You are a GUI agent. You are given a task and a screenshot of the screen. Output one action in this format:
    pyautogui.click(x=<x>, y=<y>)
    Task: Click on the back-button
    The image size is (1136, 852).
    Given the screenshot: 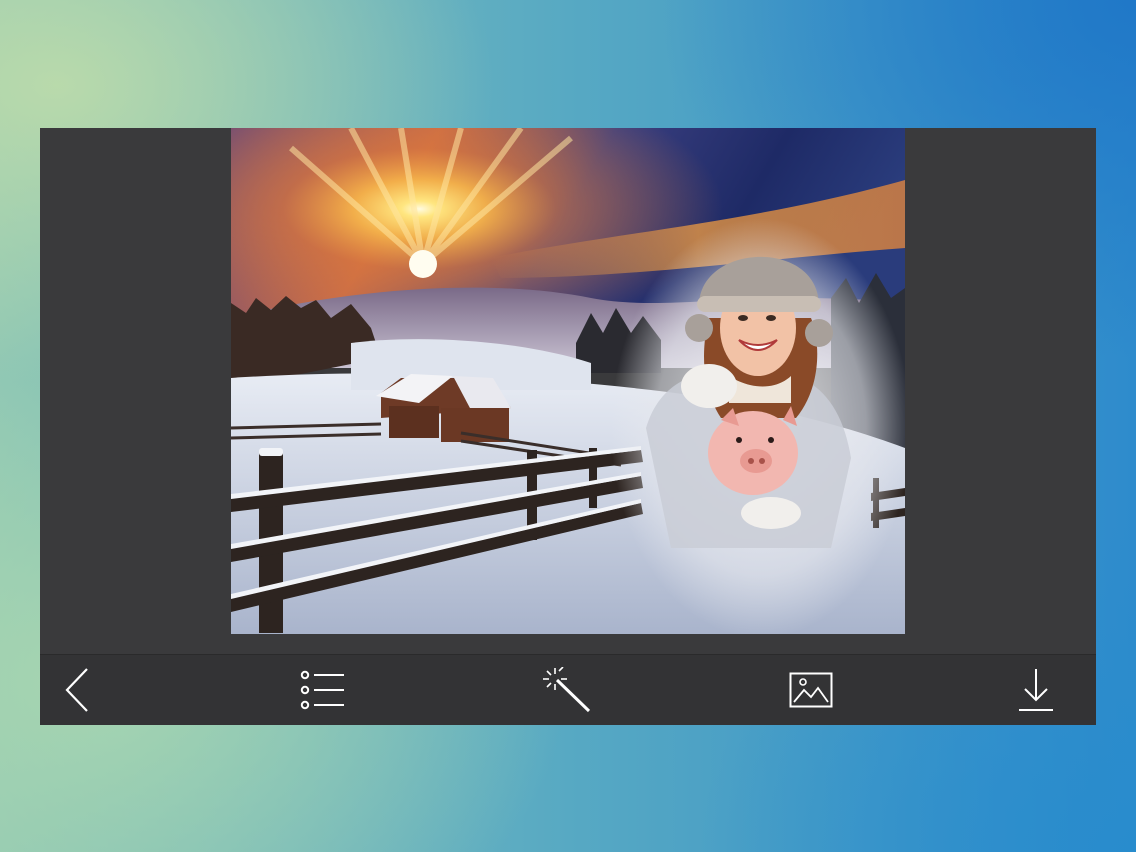 What is the action you would take?
    pyautogui.click(x=78, y=690)
    